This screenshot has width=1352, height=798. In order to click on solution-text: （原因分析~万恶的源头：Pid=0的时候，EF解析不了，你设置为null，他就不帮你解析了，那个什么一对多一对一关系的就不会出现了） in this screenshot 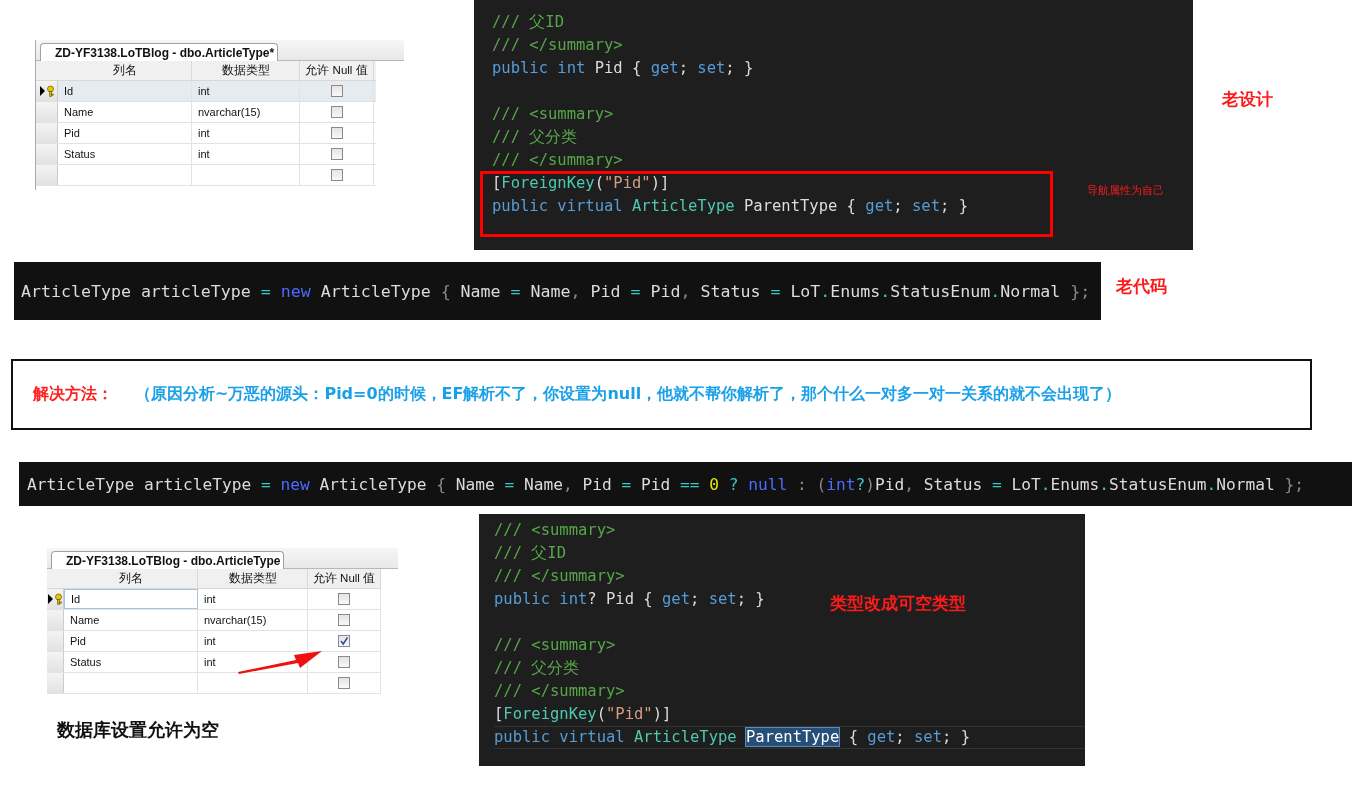, I will do `click(628, 394)`.